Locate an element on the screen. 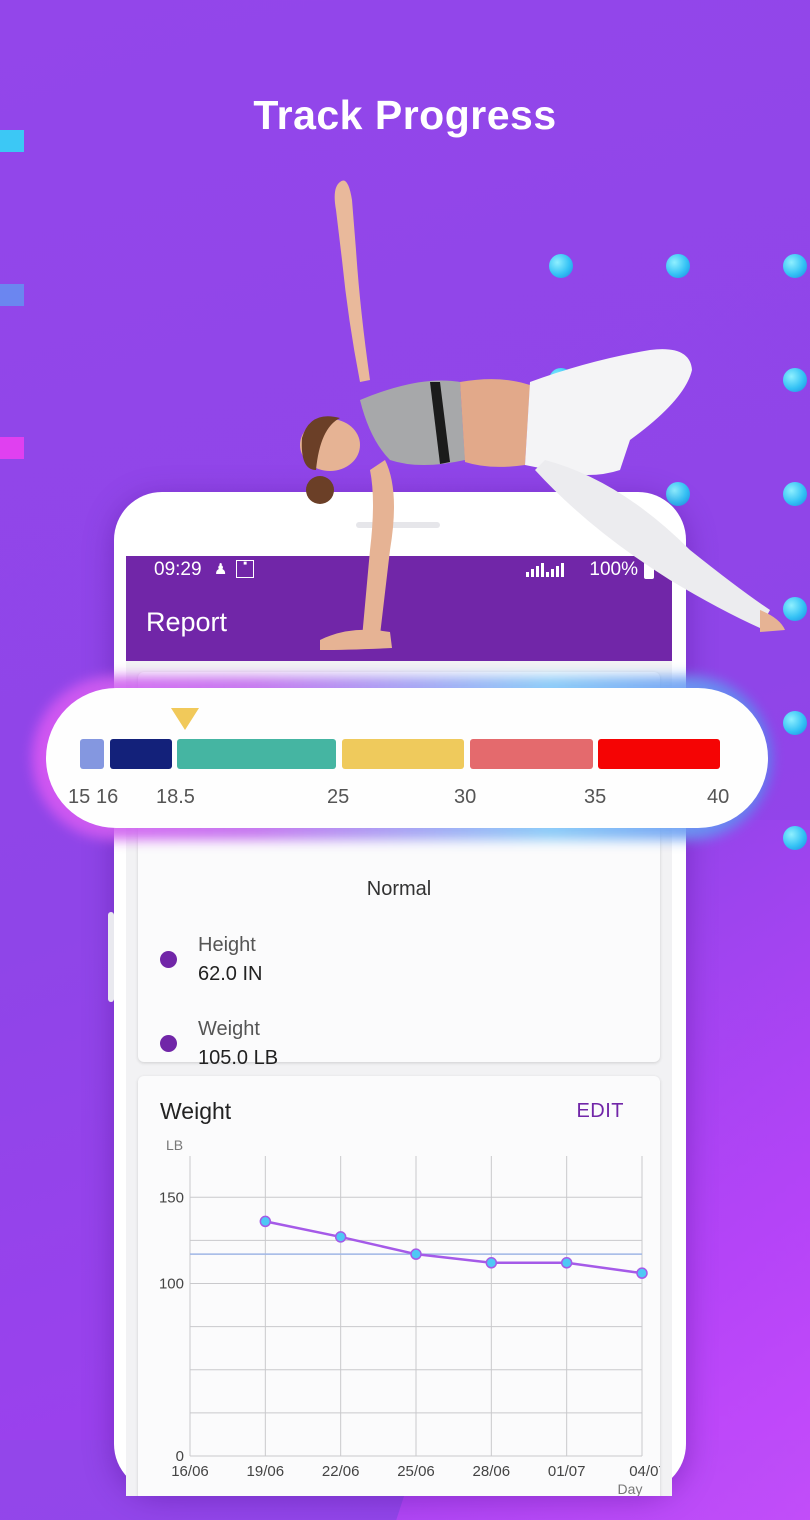 The image size is (810, 1520). notification-icon: ■ is located at coordinates (245, 569).